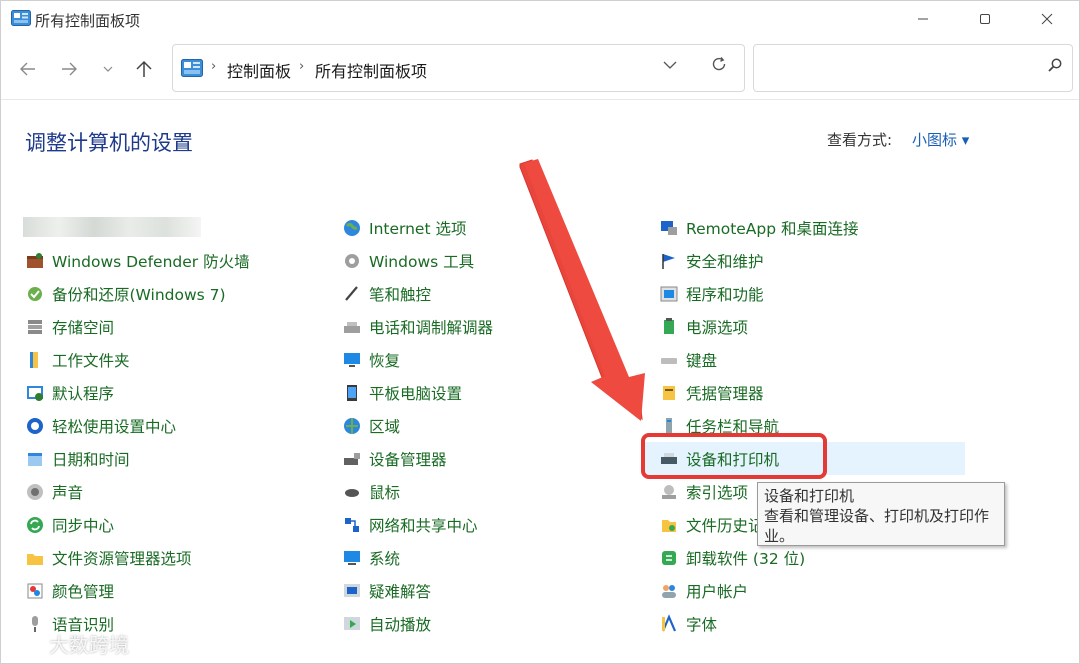 Image resolution: width=1080 pixels, height=664 pixels. Describe the element at coordinates (669, 261) in the screenshot. I see `security-flag-icon` at that location.